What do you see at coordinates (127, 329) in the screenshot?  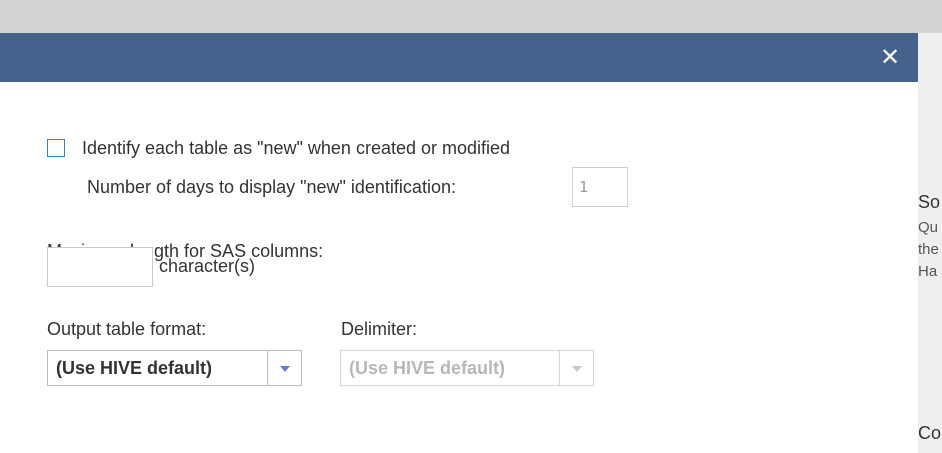 I see `output-format-label: Output table format:` at bounding box center [127, 329].